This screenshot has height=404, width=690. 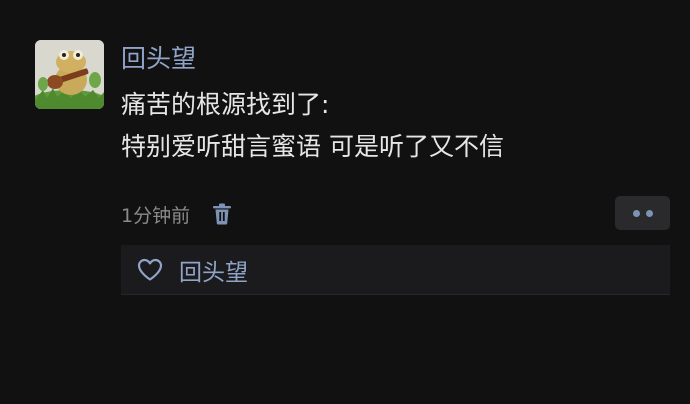 I want to click on trash-icon, so click(x=222, y=214).